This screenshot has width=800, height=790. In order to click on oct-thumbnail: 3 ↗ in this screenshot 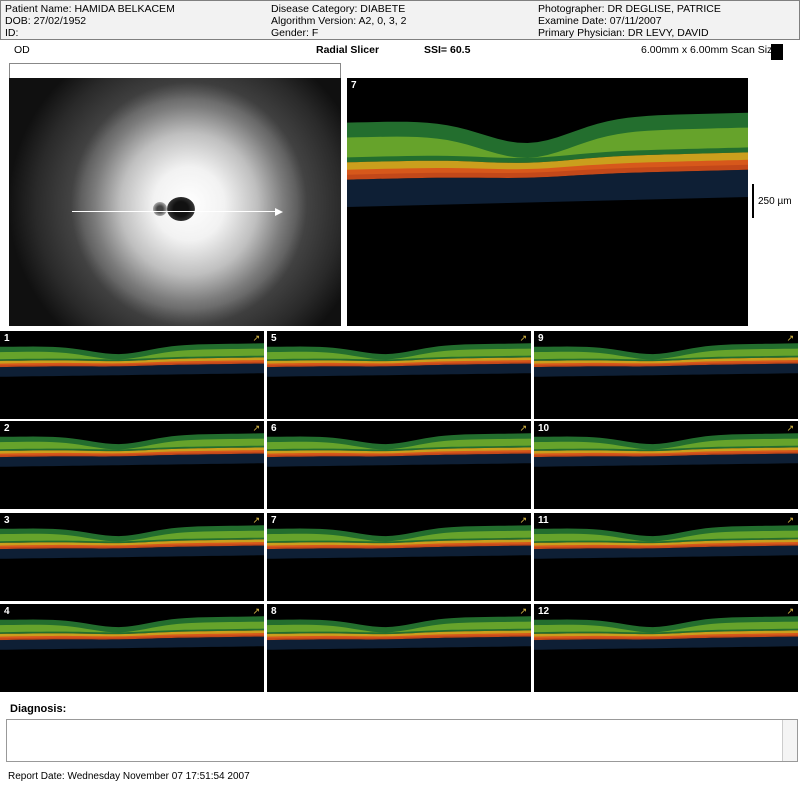, I will do `click(132, 557)`.